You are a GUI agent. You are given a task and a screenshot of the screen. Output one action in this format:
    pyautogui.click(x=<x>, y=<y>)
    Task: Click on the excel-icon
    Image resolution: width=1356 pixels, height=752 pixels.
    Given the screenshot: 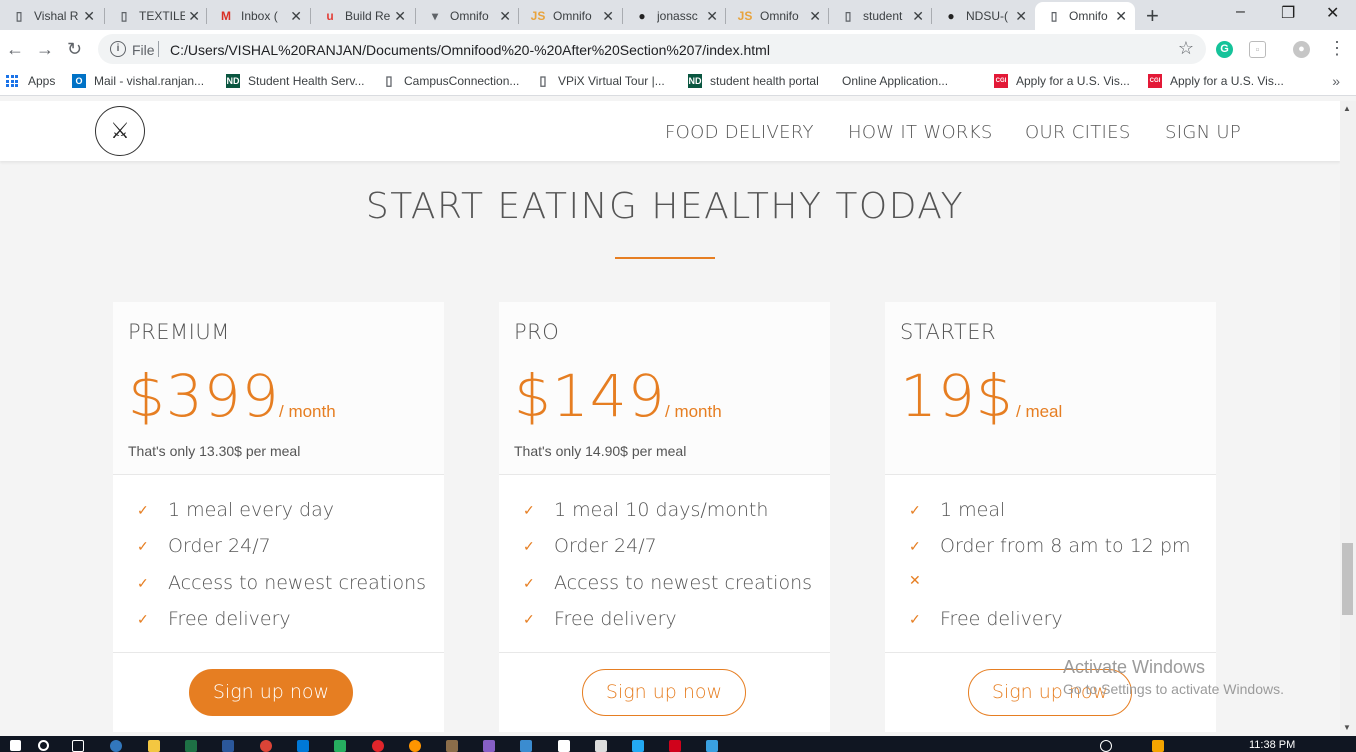 What is the action you would take?
    pyautogui.click(x=191, y=746)
    